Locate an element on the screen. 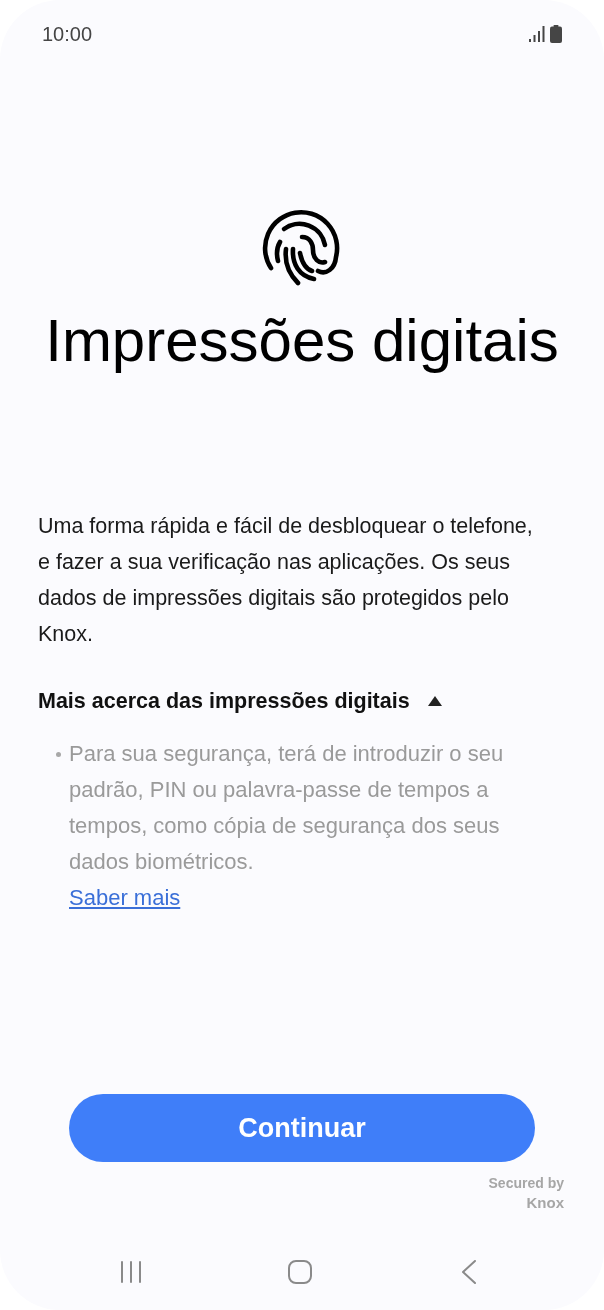  secured-by-text: Secured by is located at coordinates (526, 1183).